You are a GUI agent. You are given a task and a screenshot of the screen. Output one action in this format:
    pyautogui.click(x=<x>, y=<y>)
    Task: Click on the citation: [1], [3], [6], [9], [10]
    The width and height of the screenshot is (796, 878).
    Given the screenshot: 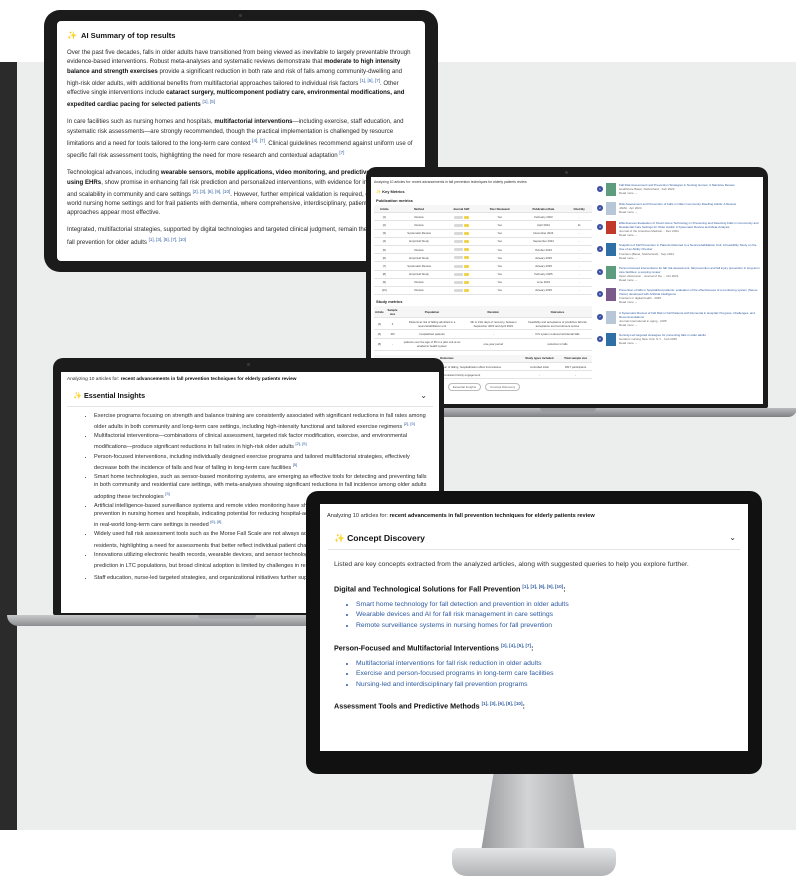 What is the action you would take?
    pyautogui.click(x=542, y=586)
    